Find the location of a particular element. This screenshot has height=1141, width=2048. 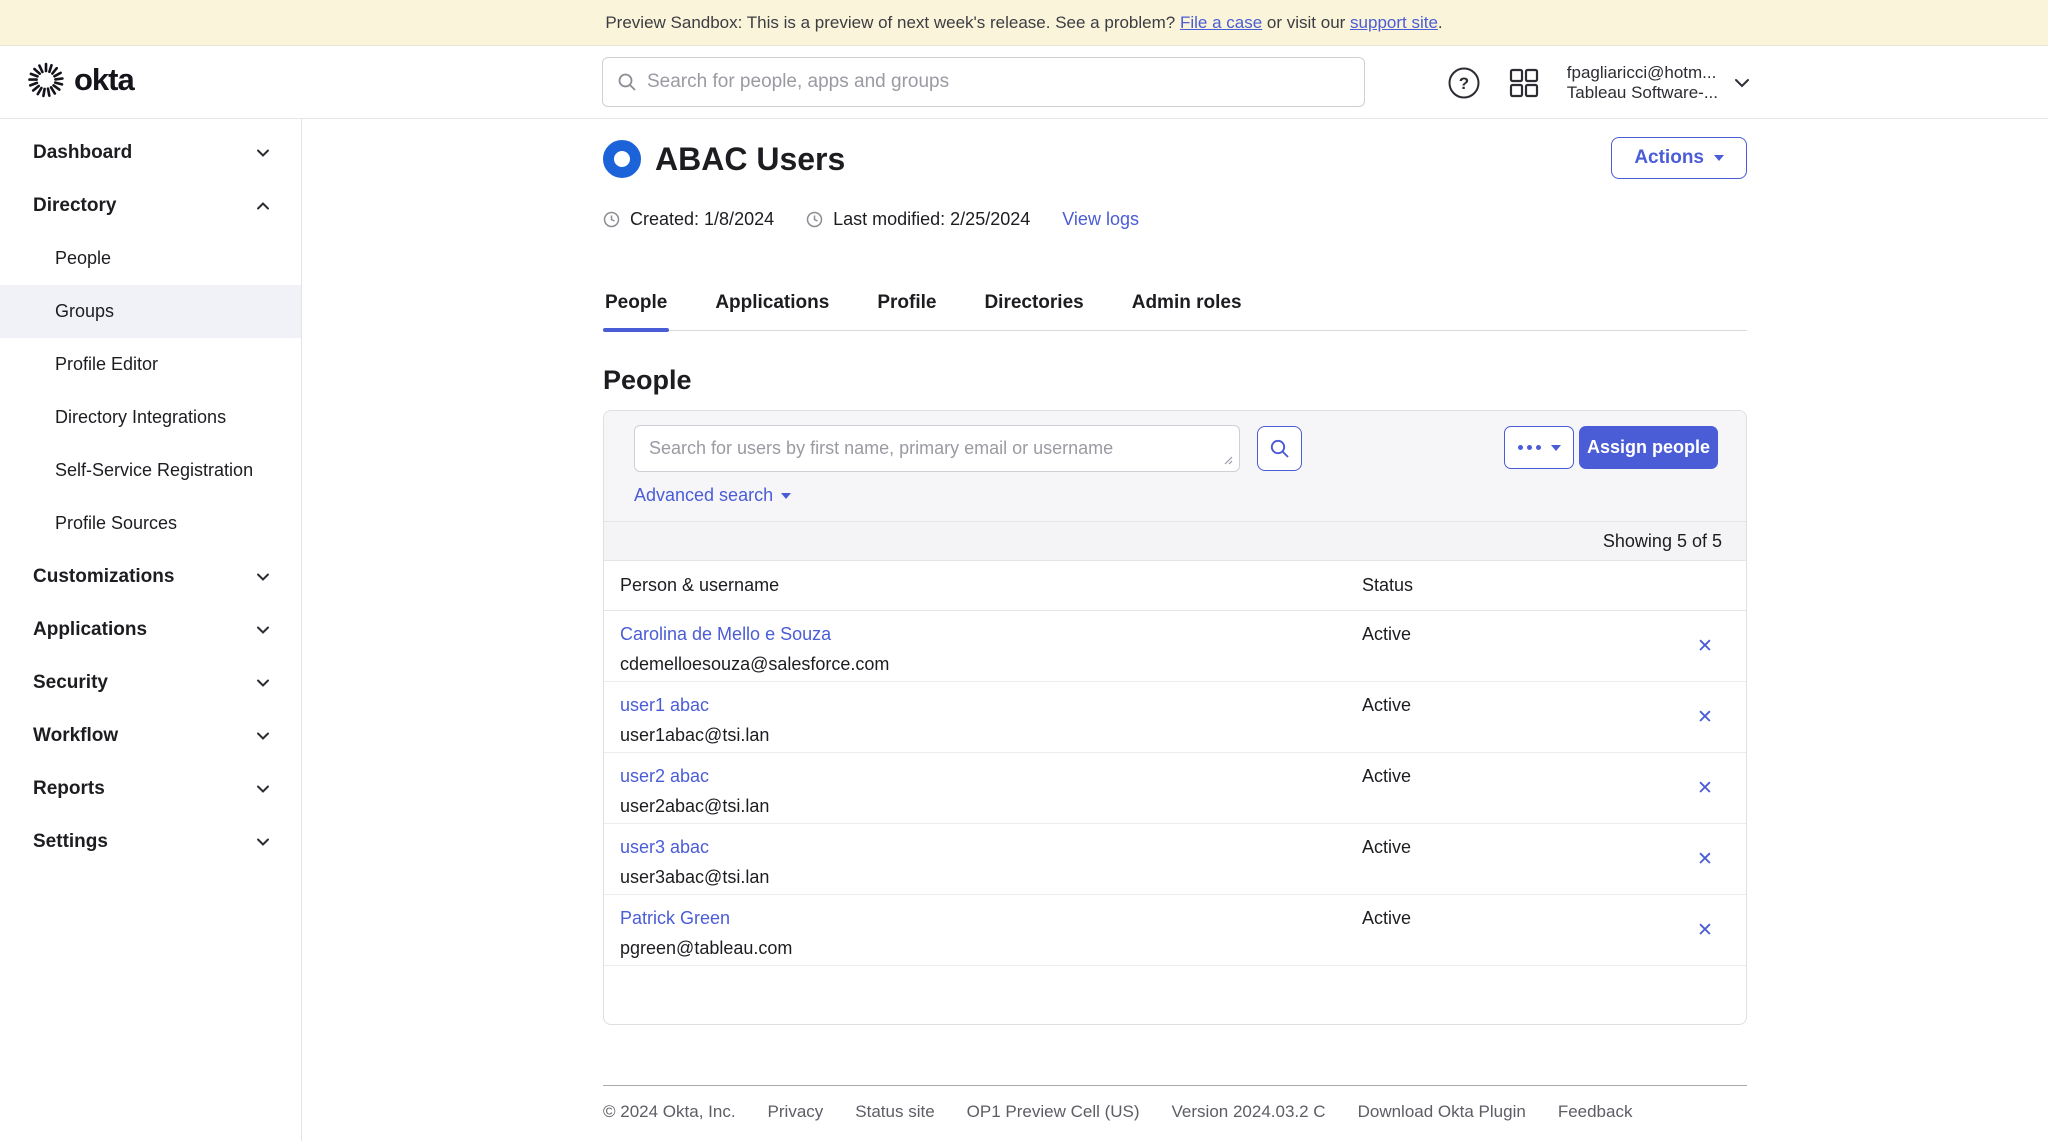

sidebar-item-applications: Applications is located at coordinates (150, 629).